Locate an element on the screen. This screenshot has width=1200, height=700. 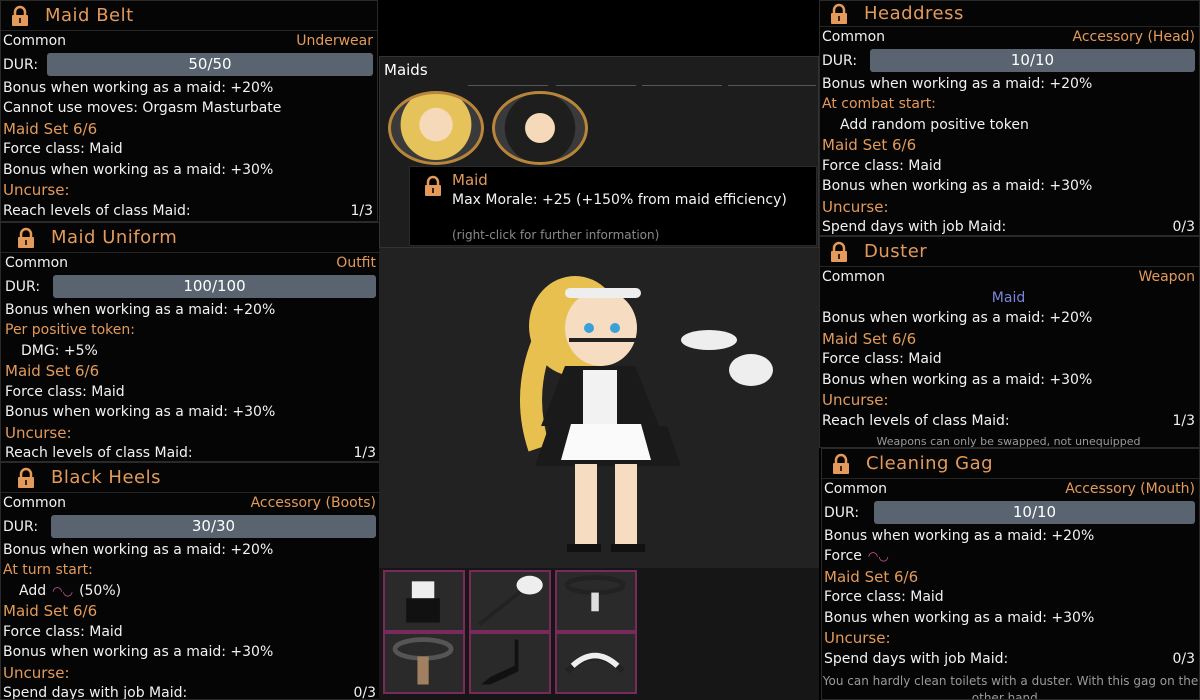
item-name: Headdress is located at coordinates (914, 13).